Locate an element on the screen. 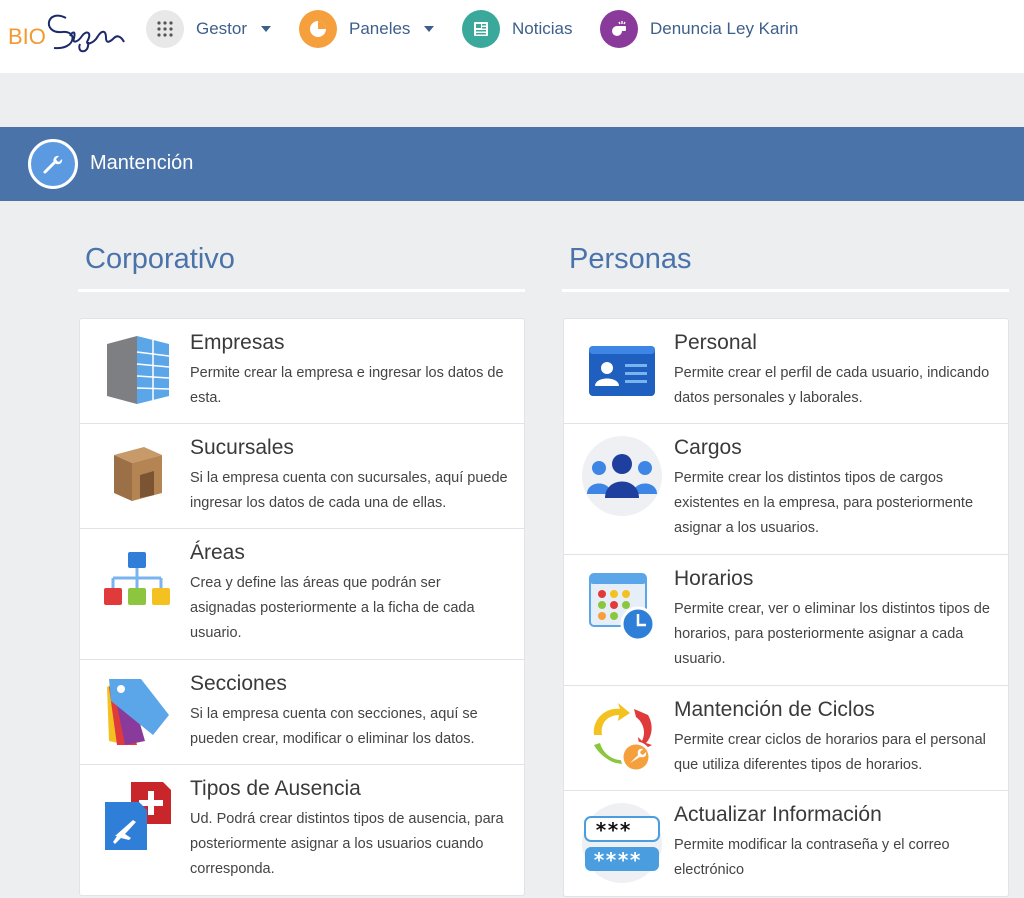  wrench-icon is located at coordinates (53, 164).